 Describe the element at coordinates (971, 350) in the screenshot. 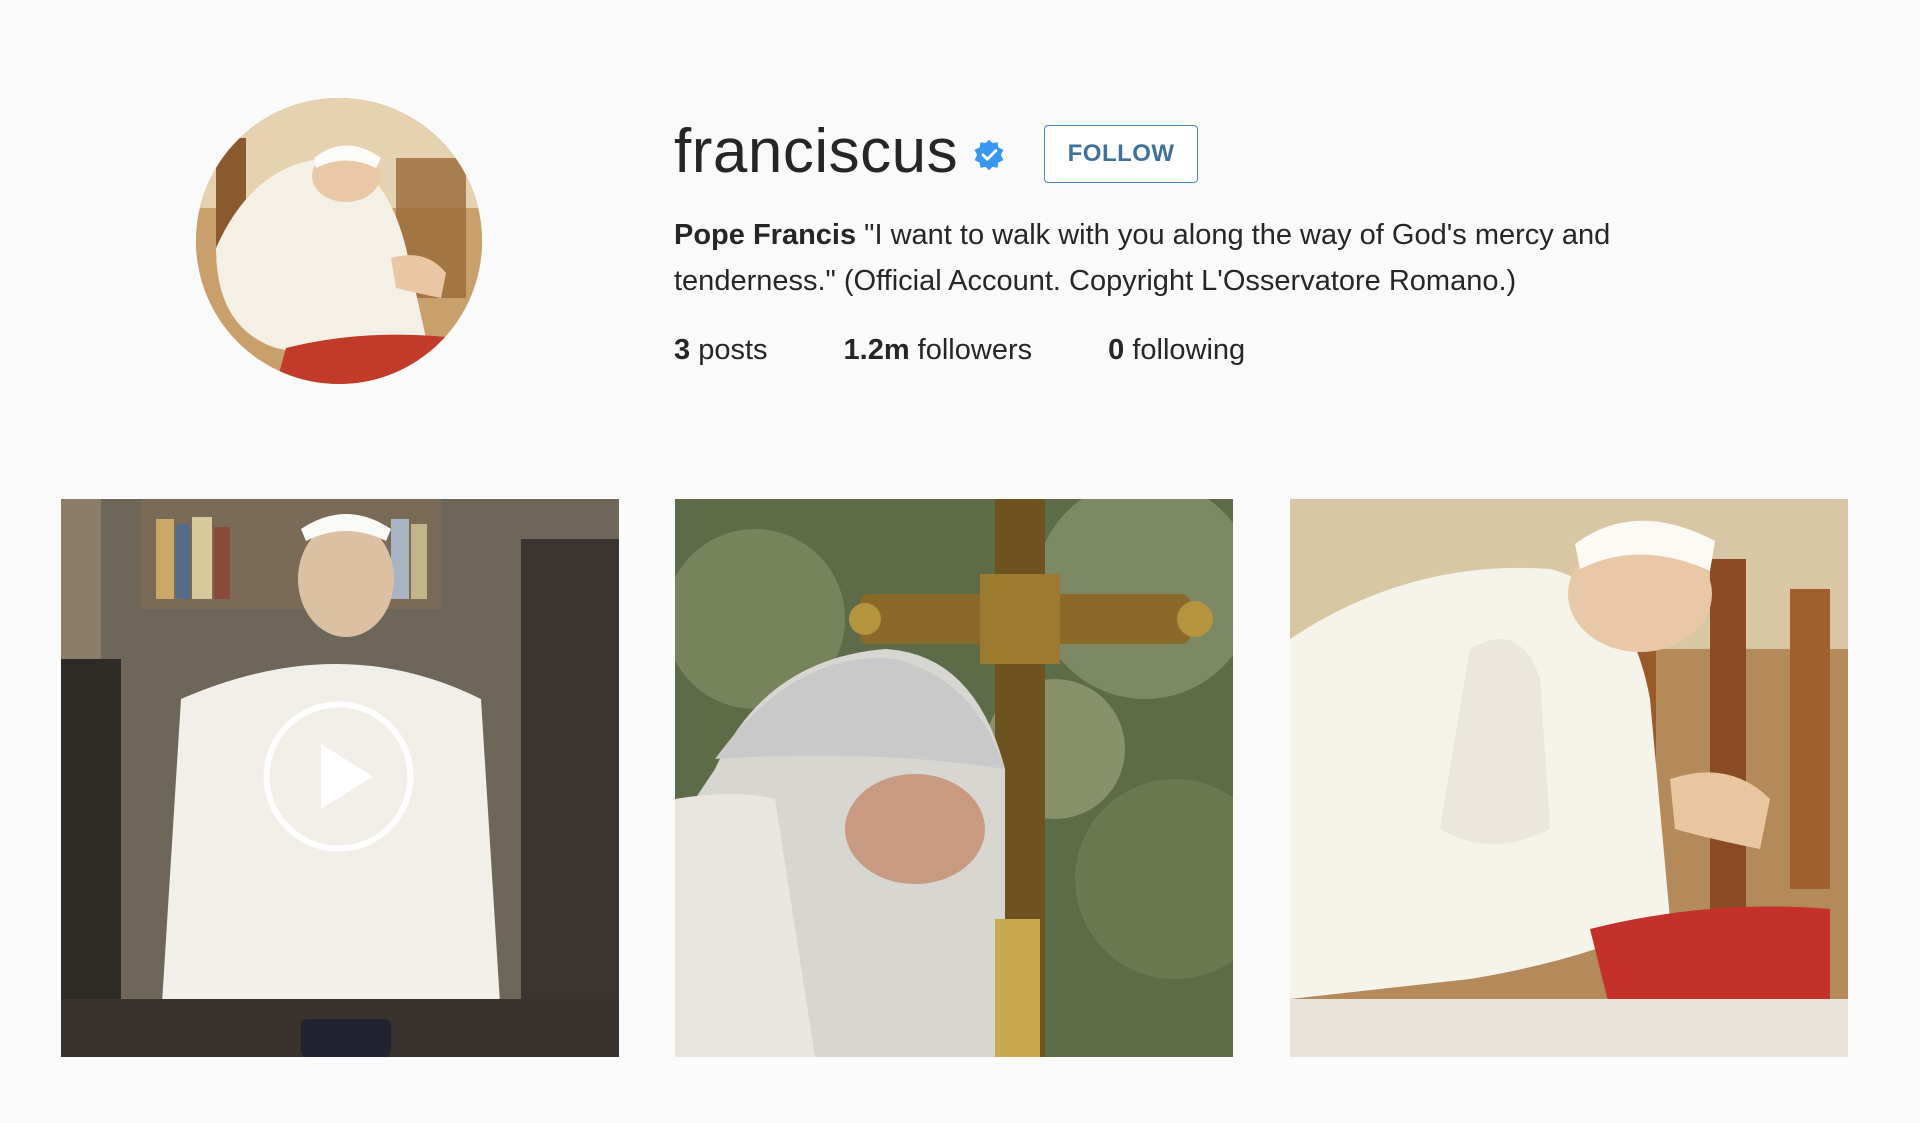

I see `followers-label: followers` at that location.